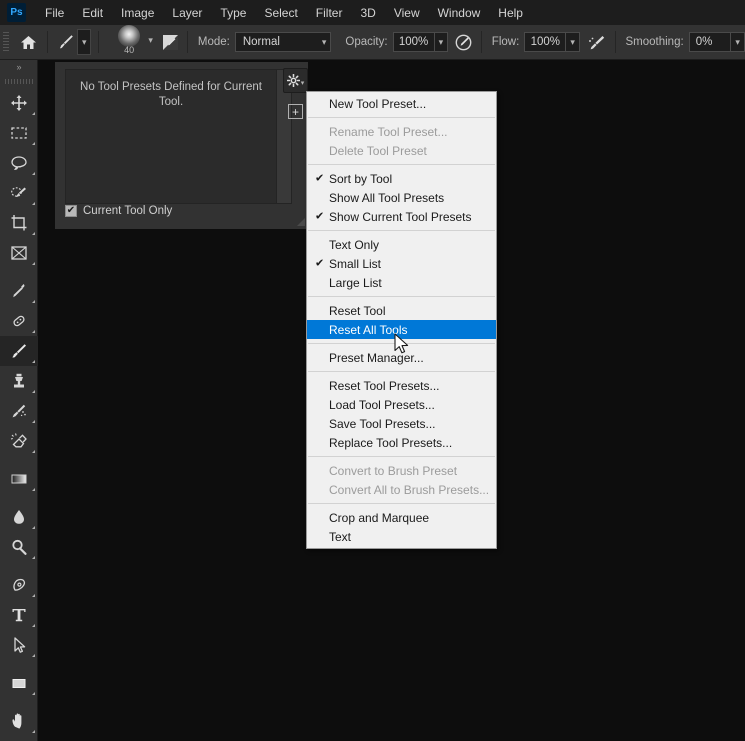 Image resolution: width=745 pixels, height=741 pixels. What do you see at coordinates (401, 263) in the screenshot?
I see `menu-item-small-list: ✔ Small List` at bounding box center [401, 263].